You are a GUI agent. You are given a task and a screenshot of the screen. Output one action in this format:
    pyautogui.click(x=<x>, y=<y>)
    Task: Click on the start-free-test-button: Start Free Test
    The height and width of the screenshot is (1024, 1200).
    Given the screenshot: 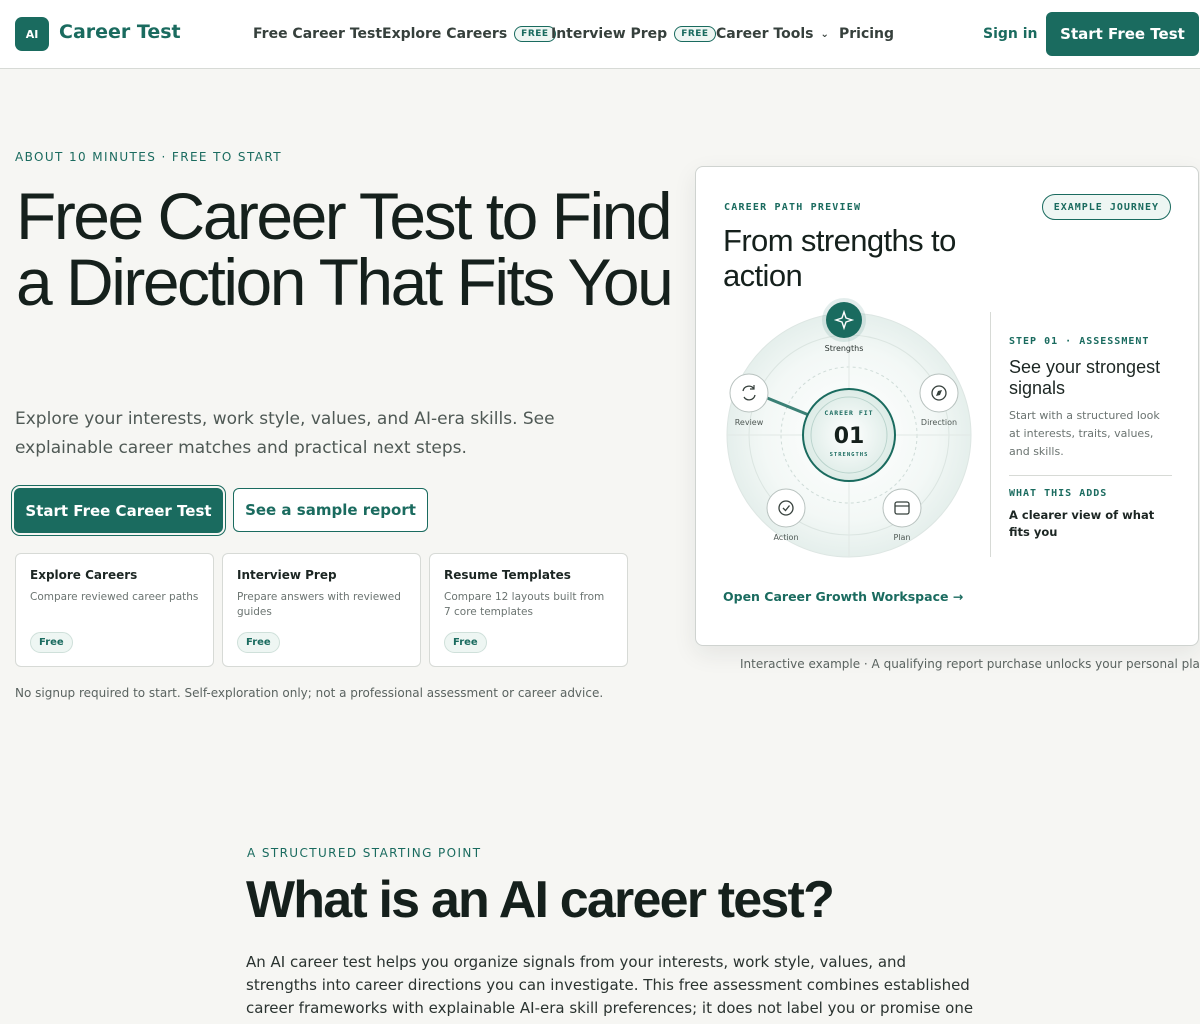 What is the action you would take?
    pyautogui.click(x=1122, y=34)
    